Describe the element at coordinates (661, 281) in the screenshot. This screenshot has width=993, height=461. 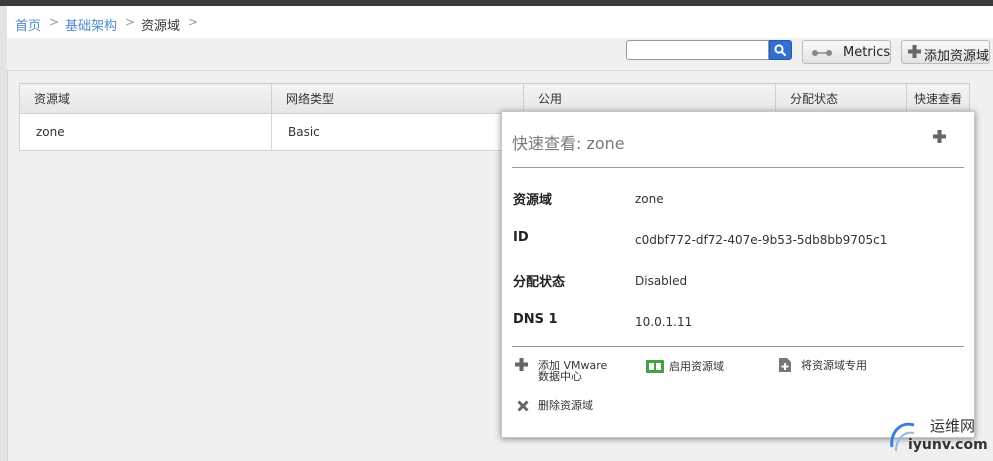
I see `field-value-allocation-state: Disabled` at that location.